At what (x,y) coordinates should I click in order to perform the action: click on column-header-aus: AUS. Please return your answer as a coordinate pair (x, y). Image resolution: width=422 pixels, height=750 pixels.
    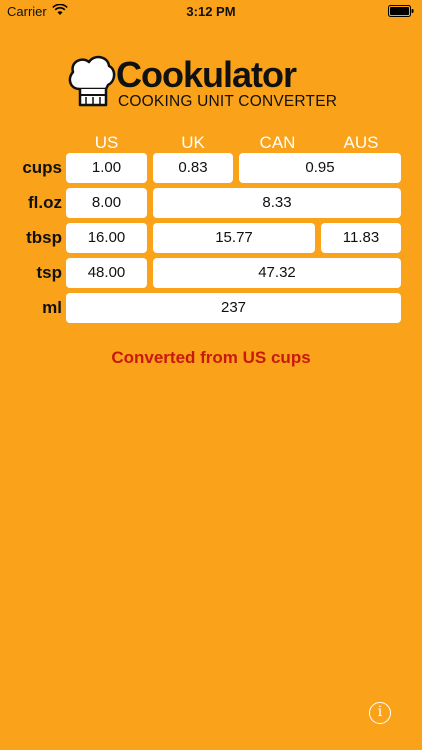
    Looking at the image, I should click on (361, 142).